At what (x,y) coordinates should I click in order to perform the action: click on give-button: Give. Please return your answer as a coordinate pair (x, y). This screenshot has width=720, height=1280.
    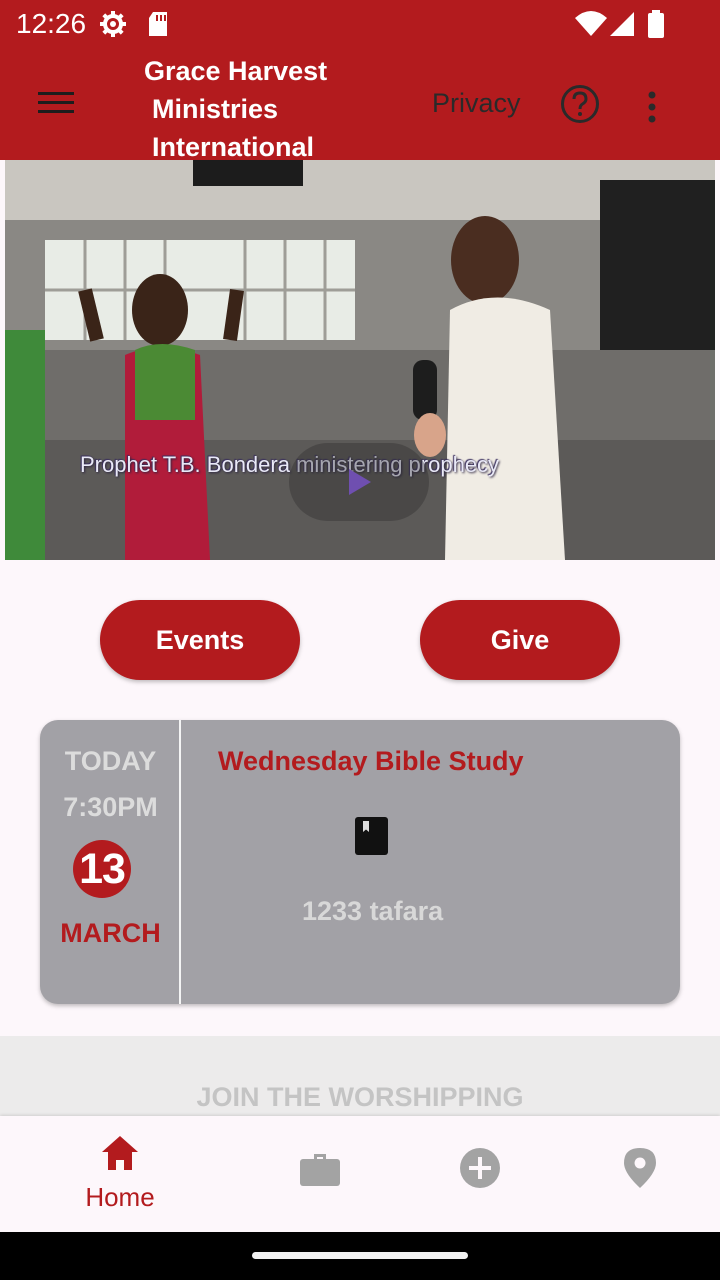
    Looking at the image, I should click on (520, 640).